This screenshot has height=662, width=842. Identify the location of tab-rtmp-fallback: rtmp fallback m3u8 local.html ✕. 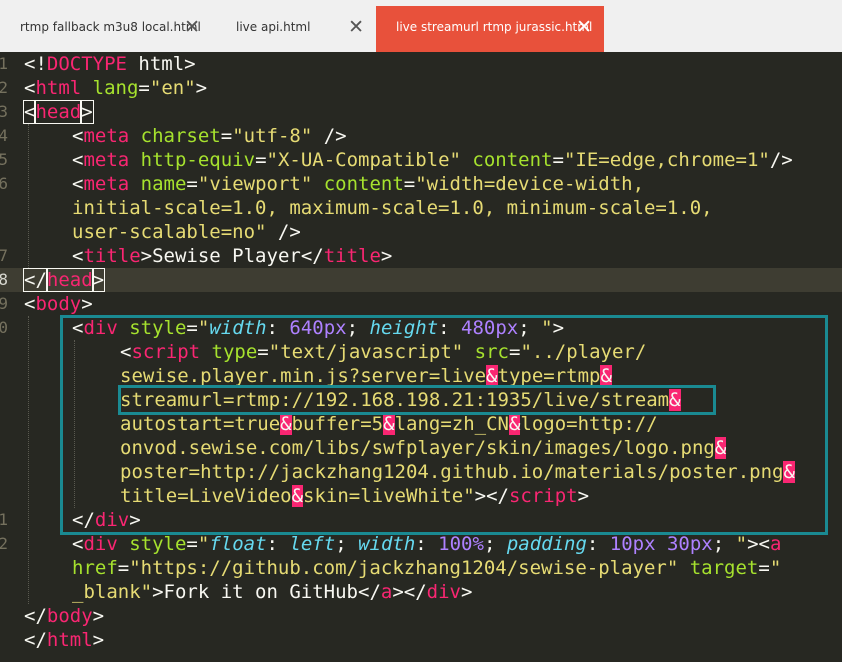
(106, 29).